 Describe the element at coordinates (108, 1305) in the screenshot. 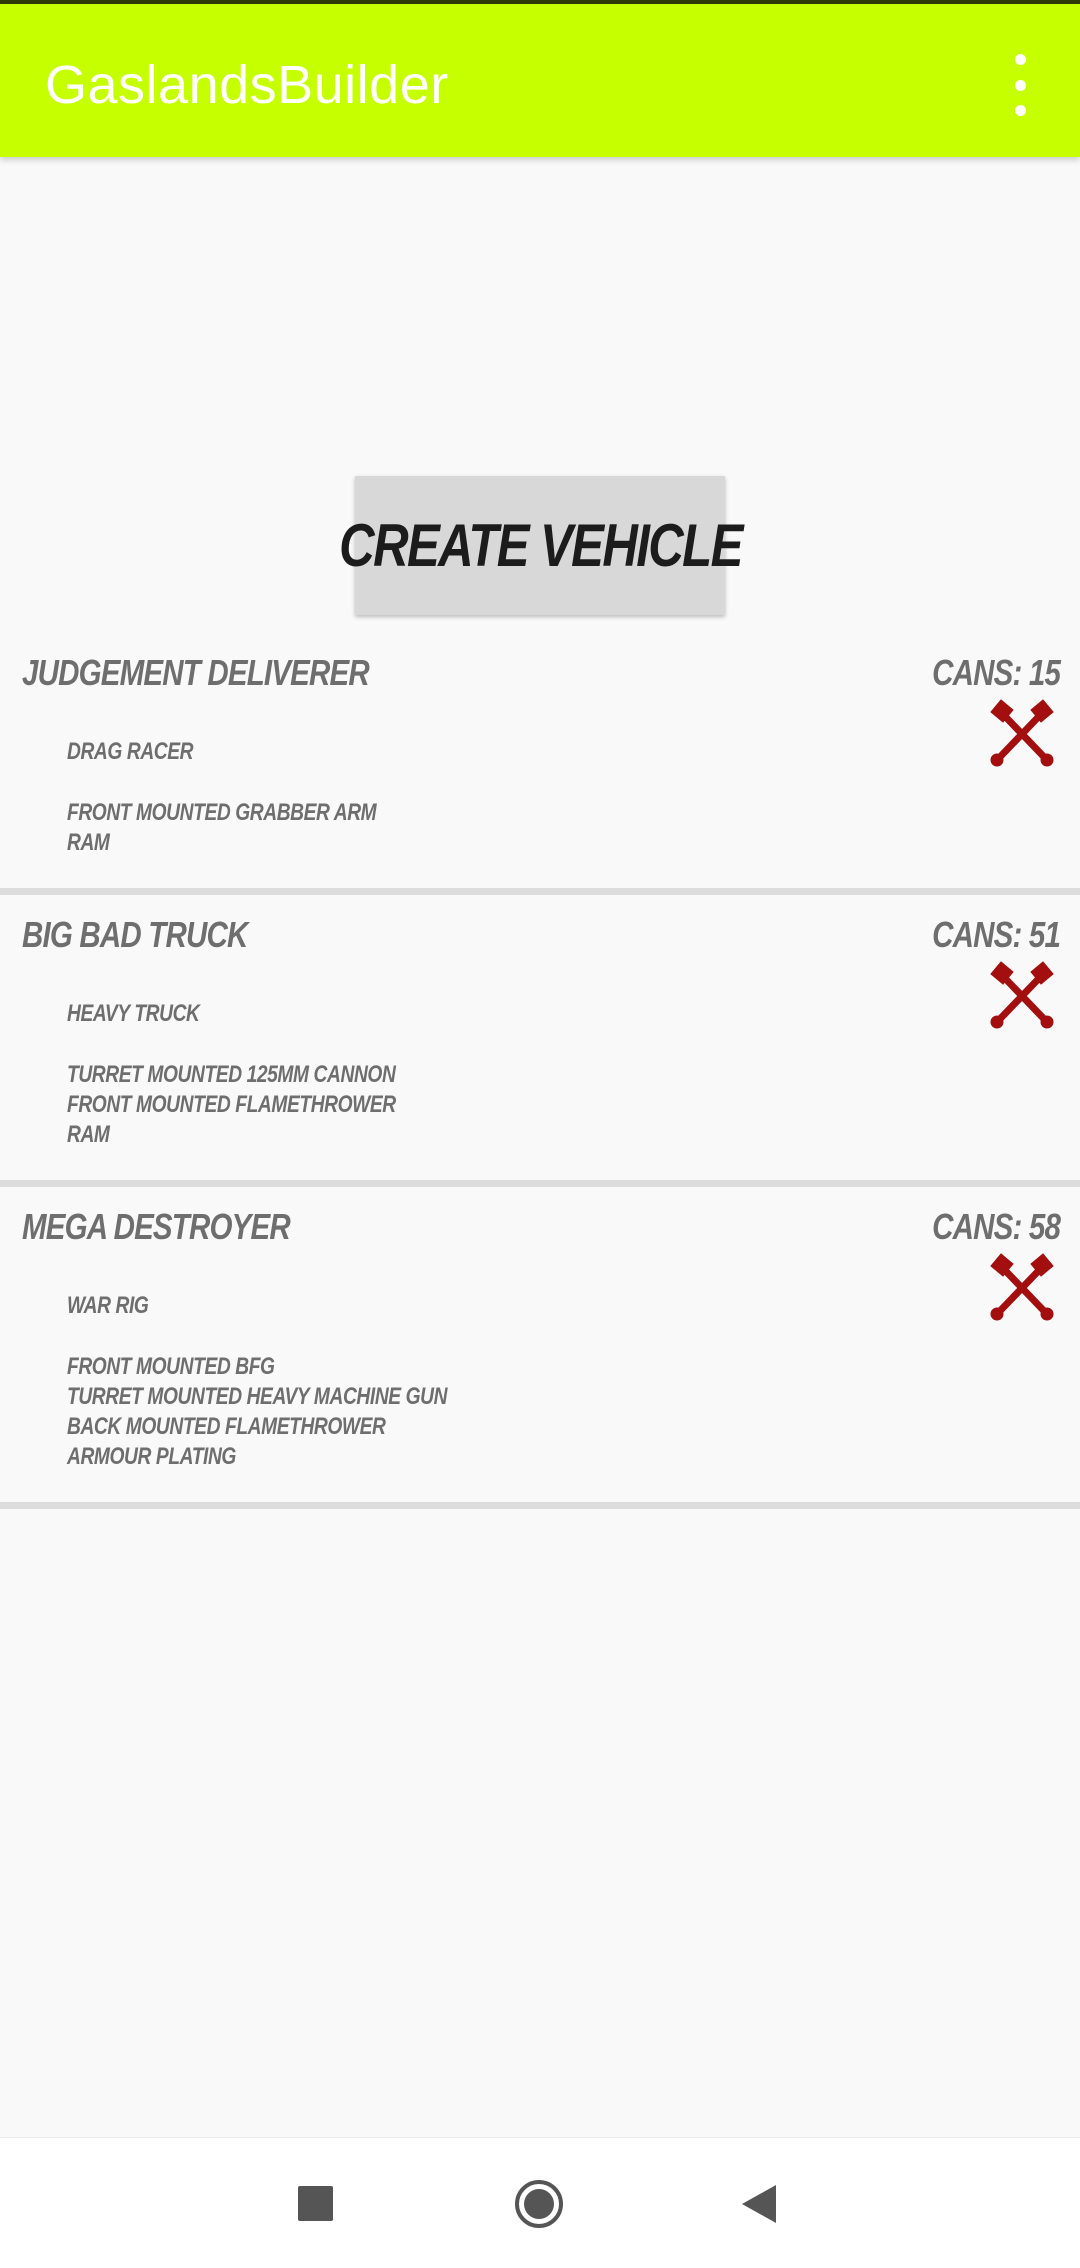

I see `vehicle-type: WAR RIG` at that location.